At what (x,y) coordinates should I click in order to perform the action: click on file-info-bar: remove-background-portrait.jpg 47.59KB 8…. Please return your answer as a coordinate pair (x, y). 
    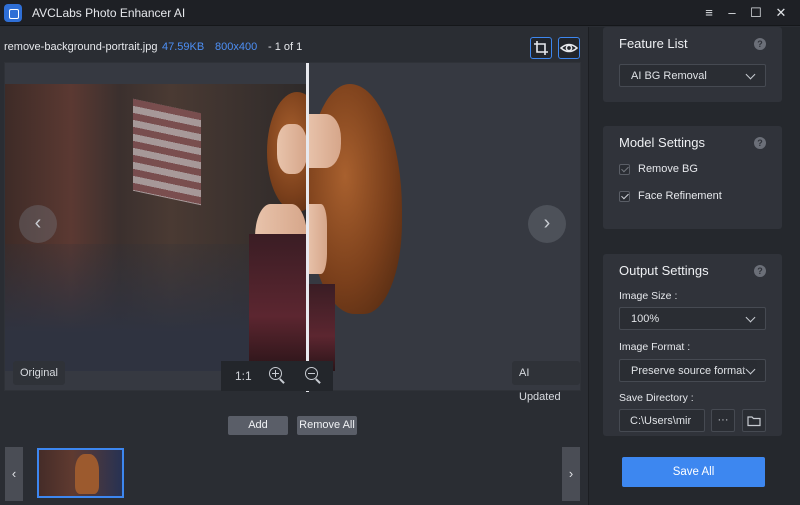
    Looking at the image, I should click on (293, 47).